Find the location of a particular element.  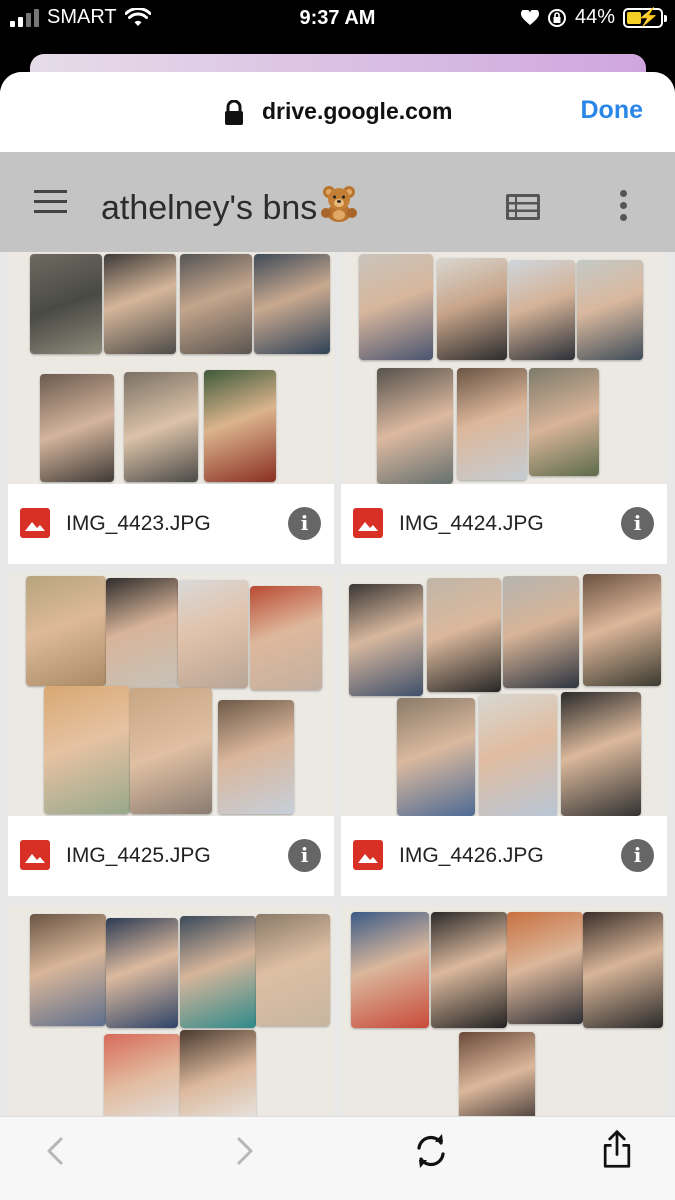

file-card: IMG_4425.JPG i is located at coordinates (171, 735).